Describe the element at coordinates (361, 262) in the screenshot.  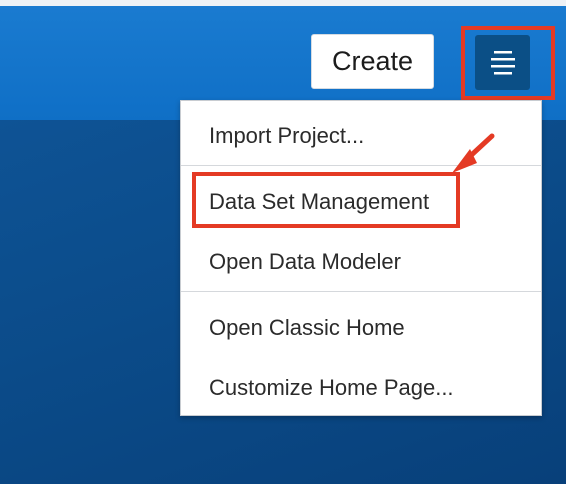
I see `menu-item-open-data-modeler: Open Data Modeler` at that location.